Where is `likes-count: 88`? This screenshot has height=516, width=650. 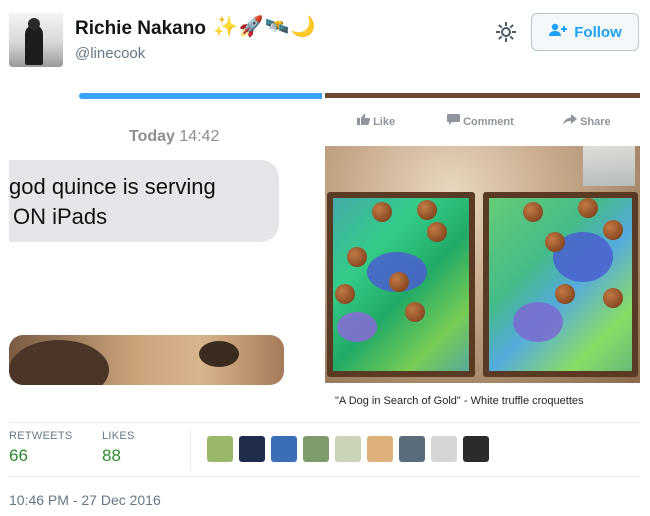
likes-count: 88 is located at coordinates (111, 455).